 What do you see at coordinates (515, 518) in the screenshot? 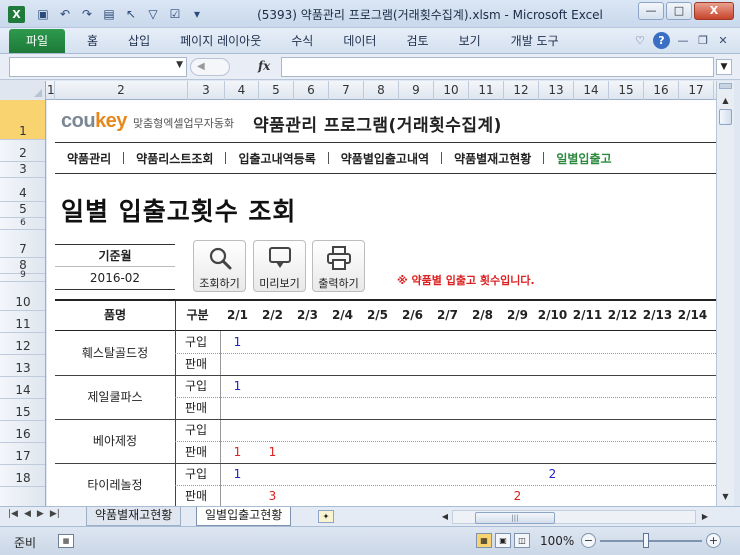
I see `horizontal-scroll-thumb: |||` at bounding box center [515, 518].